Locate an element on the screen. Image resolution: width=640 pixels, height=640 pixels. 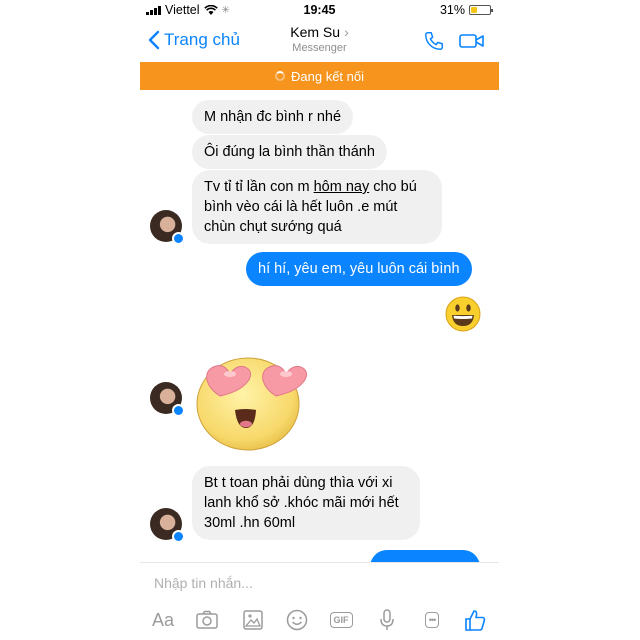
more-options-button: ••• is located at coordinates (432, 620).